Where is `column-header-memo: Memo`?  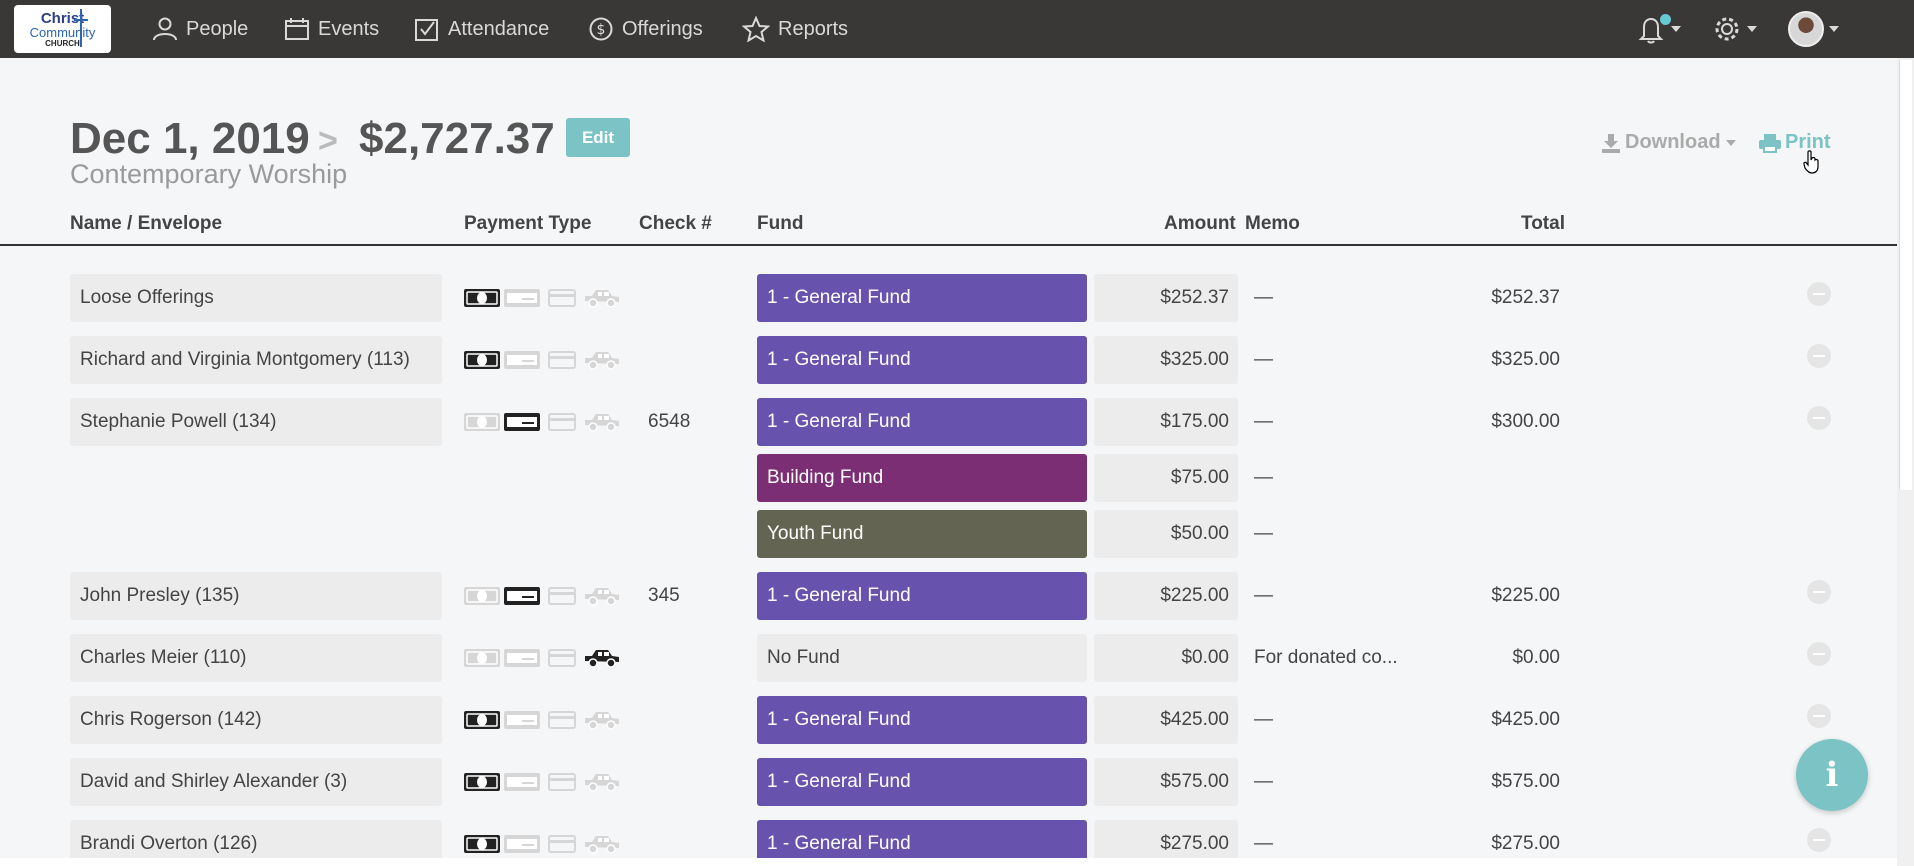 column-header-memo: Memo is located at coordinates (1272, 224).